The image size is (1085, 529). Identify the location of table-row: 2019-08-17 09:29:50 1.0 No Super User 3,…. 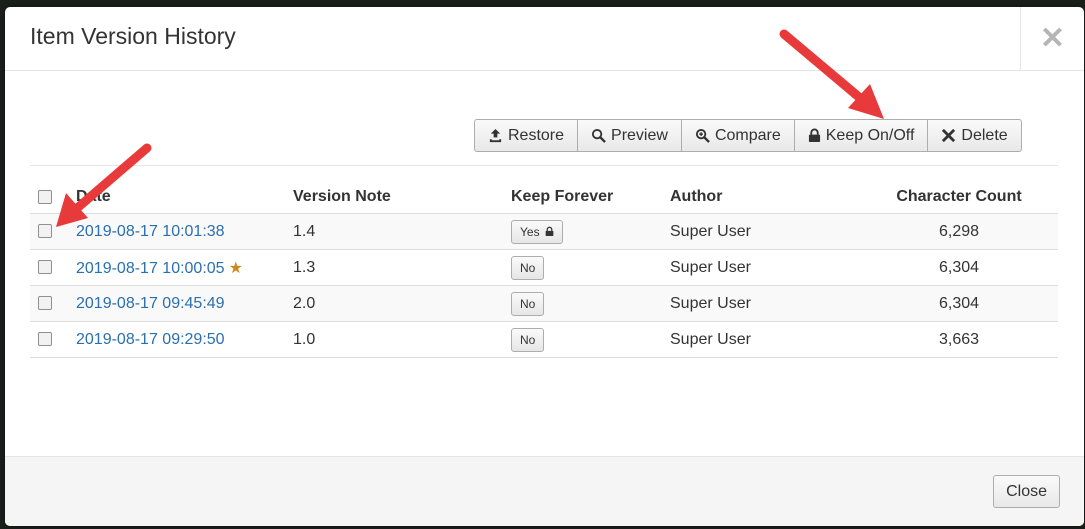
(544, 339).